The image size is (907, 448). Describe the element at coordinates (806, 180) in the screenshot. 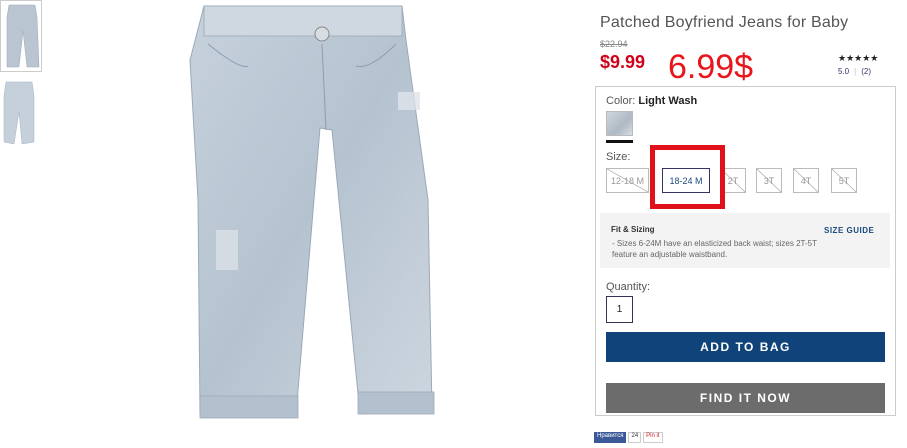

I see `size-option-4t: 4T` at that location.